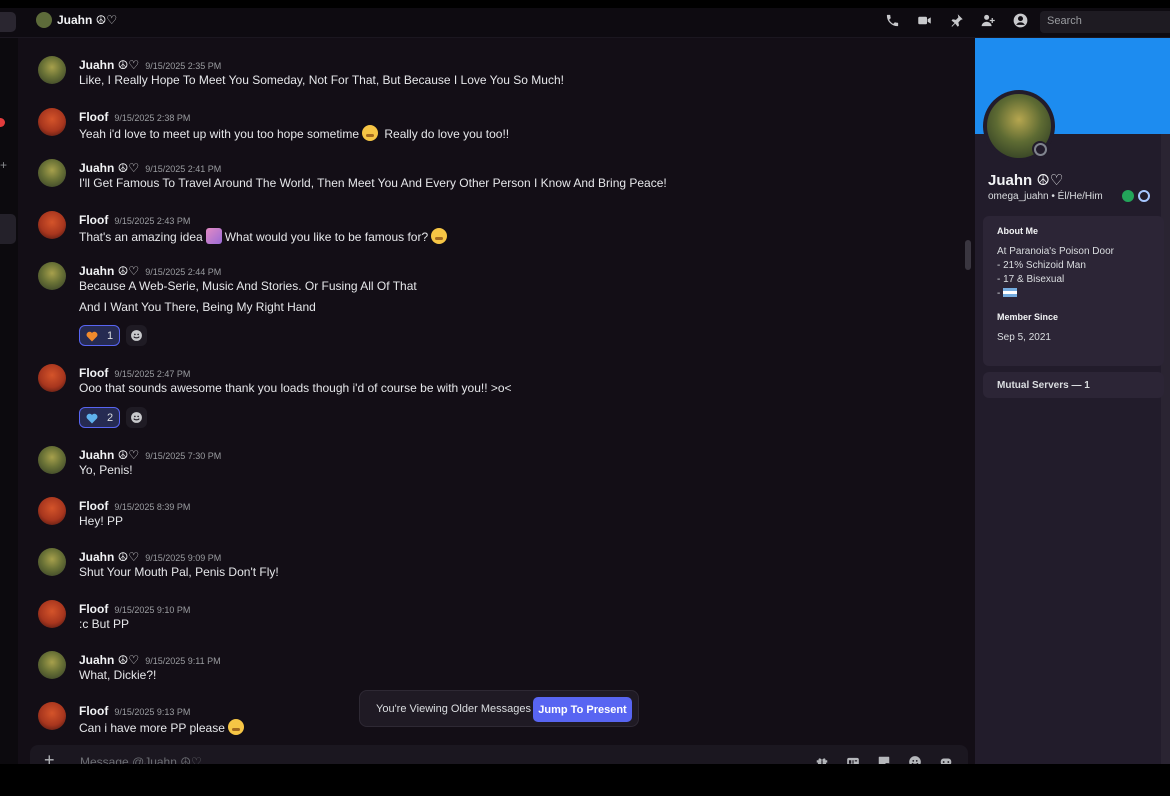  Describe the element at coordinates (821, 759) in the screenshot. I see `gift-icon` at that location.